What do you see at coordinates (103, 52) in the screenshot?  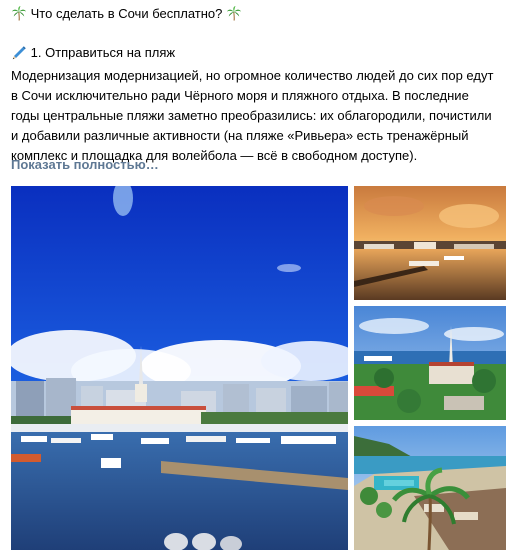 I see `post-heading: 1. Отправиться на пляж` at bounding box center [103, 52].